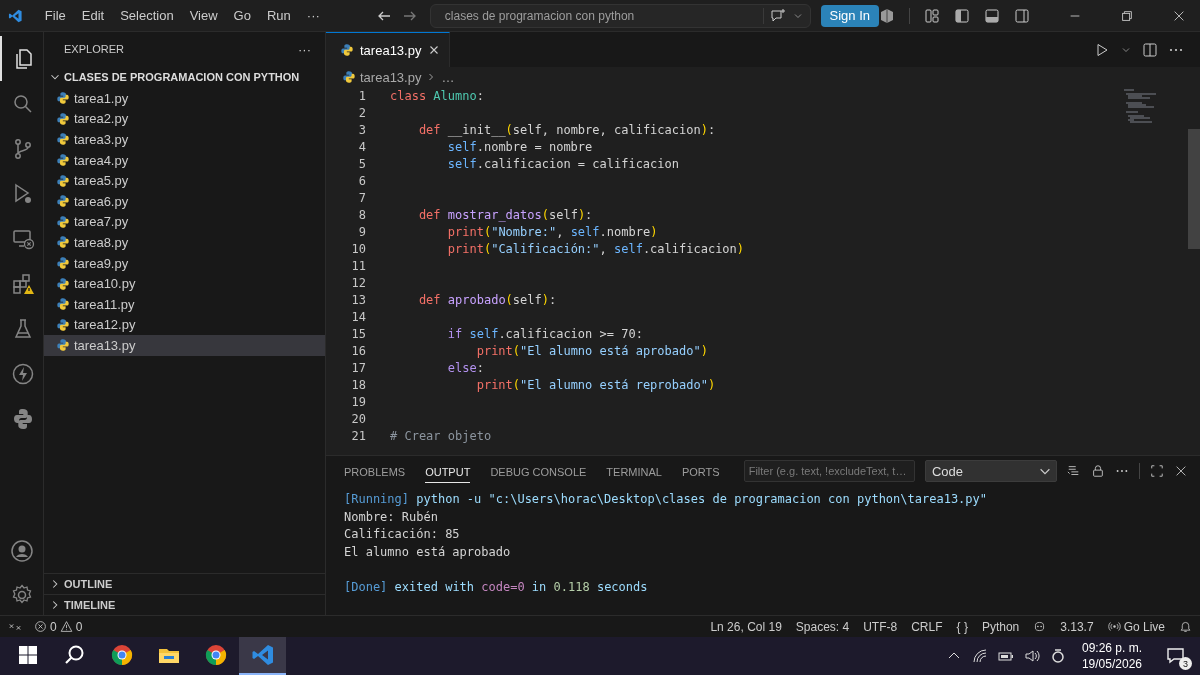 This screenshot has width=1200, height=675. Describe the element at coordinates (849, 15) in the screenshot. I see `sign-in-button: Sign In` at that location.